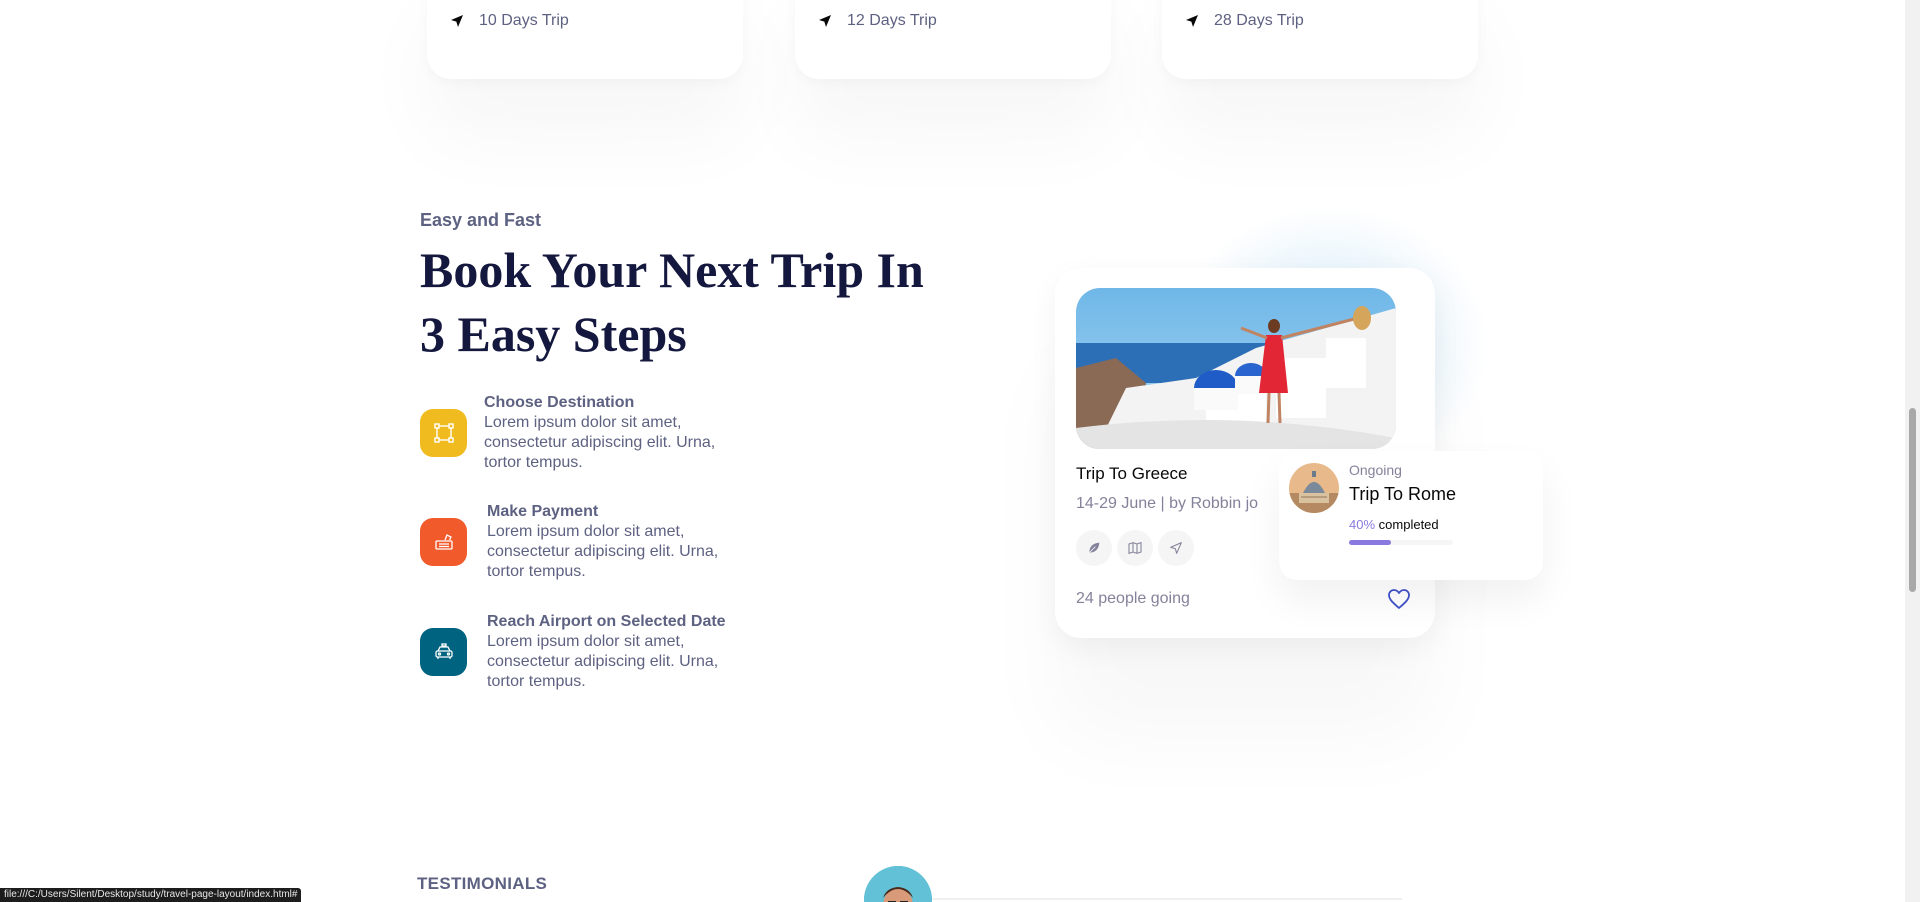 The width and height of the screenshot is (1920, 902). I want to click on step-title: Reach Airport on Selected Date, so click(606, 621).